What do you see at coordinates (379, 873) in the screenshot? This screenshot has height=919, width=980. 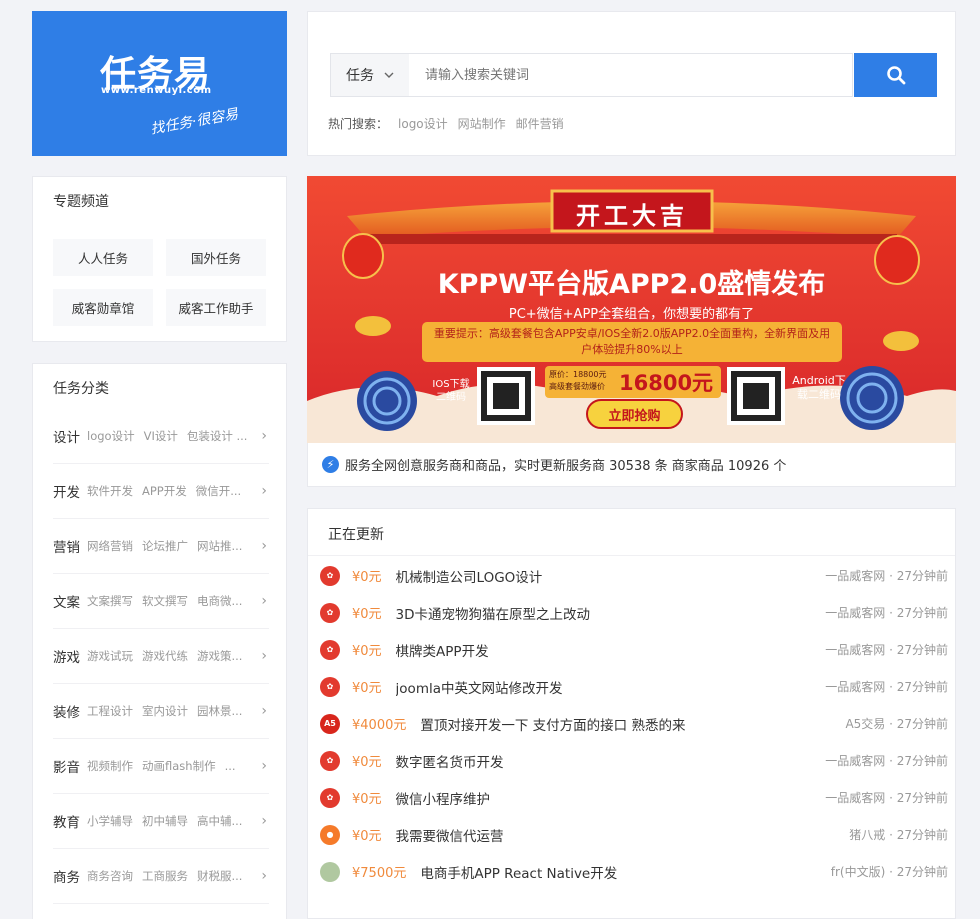 I see `update-price: ¥7500元` at bounding box center [379, 873].